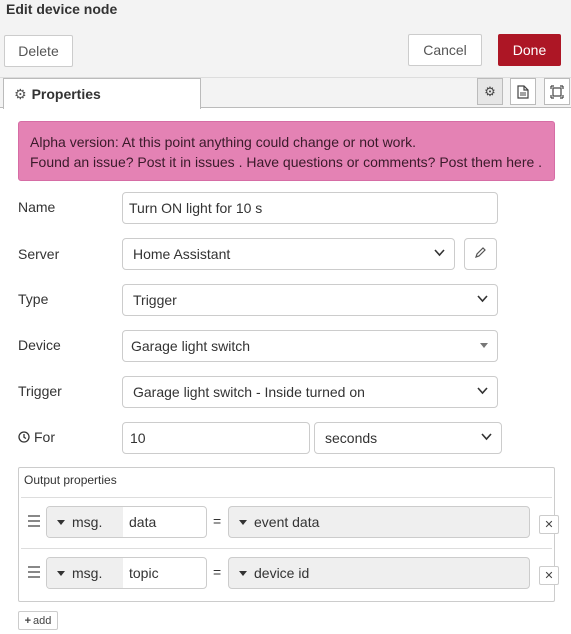 This screenshot has height=634, width=571. Describe the element at coordinates (216, 438) in the screenshot. I see `for-input: 10` at that location.